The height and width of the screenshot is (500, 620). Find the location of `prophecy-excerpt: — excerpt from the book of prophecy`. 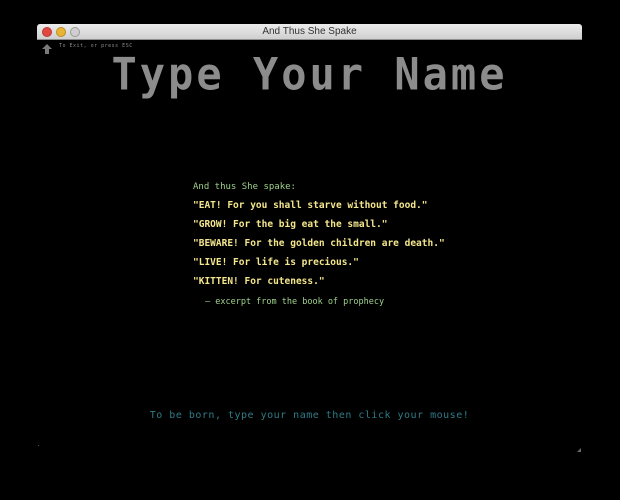

prophecy-excerpt: — excerpt from the book of prophecy is located at coordinates (295, 302).